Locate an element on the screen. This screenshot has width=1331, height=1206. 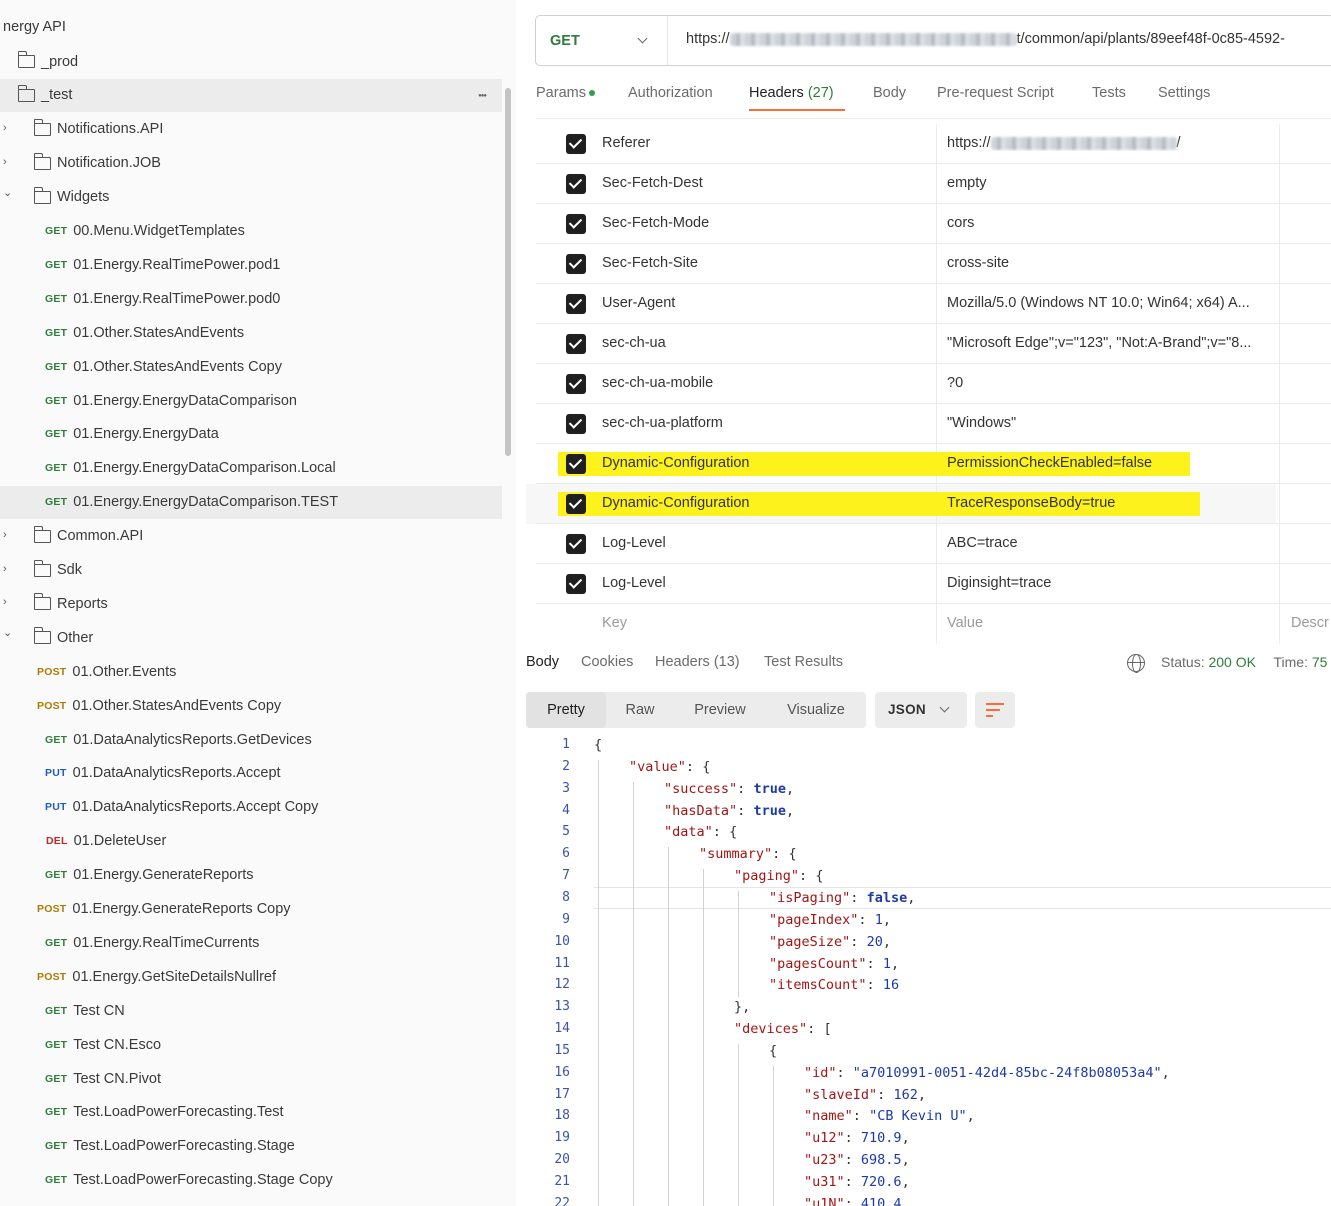
format-visualize: Visualize is located at coordinates (816, 710).